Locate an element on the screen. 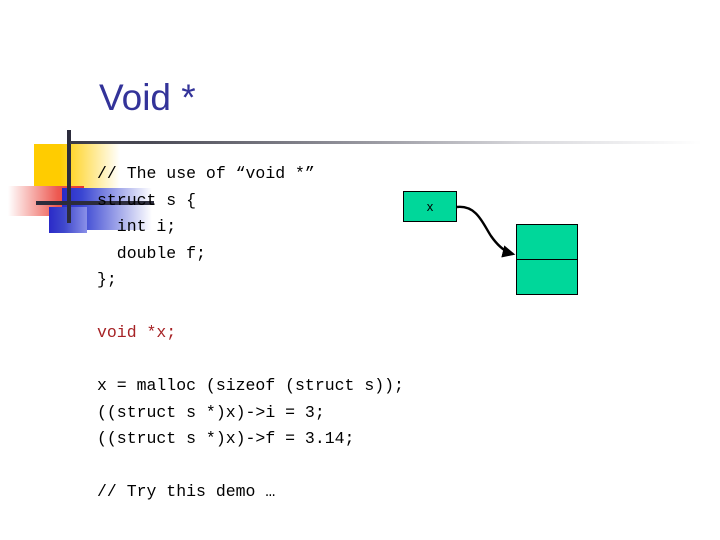 This screenshot has height=540, width=720. code-line: ((struct s *)x)->i = 3; is located at coordinates (211, 412).